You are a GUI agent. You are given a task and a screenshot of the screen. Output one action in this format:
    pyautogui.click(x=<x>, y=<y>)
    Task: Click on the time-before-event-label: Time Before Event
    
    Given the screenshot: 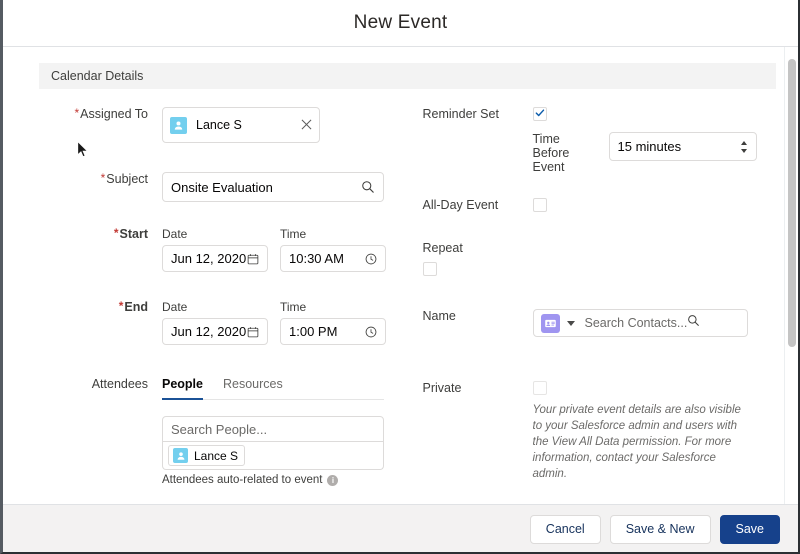 What is the action you would take?
    pyautogui.click(x=551, y=153)
    